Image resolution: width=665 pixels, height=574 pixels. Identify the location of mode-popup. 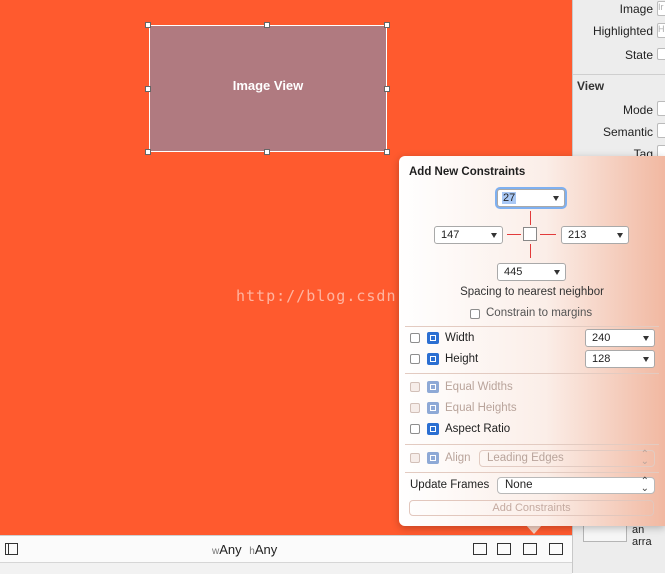
(661, 108).